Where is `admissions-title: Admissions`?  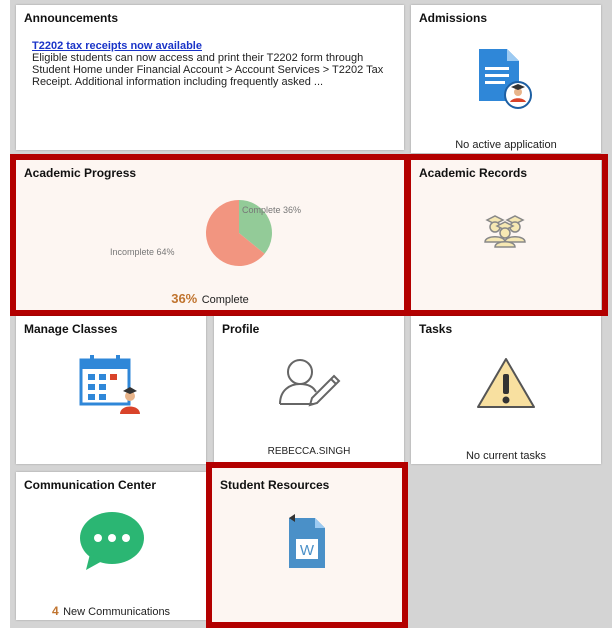
admissions-title: Admissions is located at coordinates (453, 18).